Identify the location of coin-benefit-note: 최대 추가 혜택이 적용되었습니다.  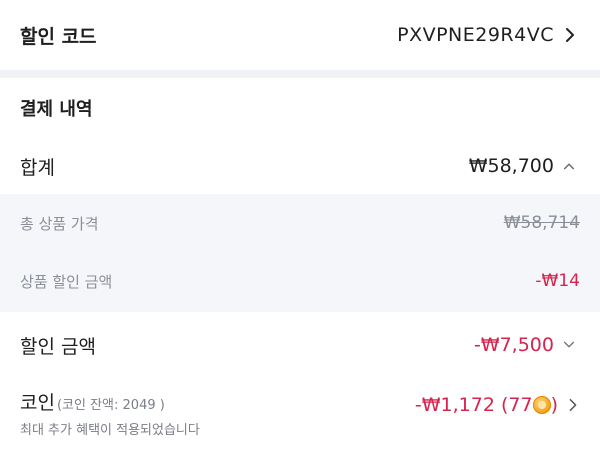
(110, 430).